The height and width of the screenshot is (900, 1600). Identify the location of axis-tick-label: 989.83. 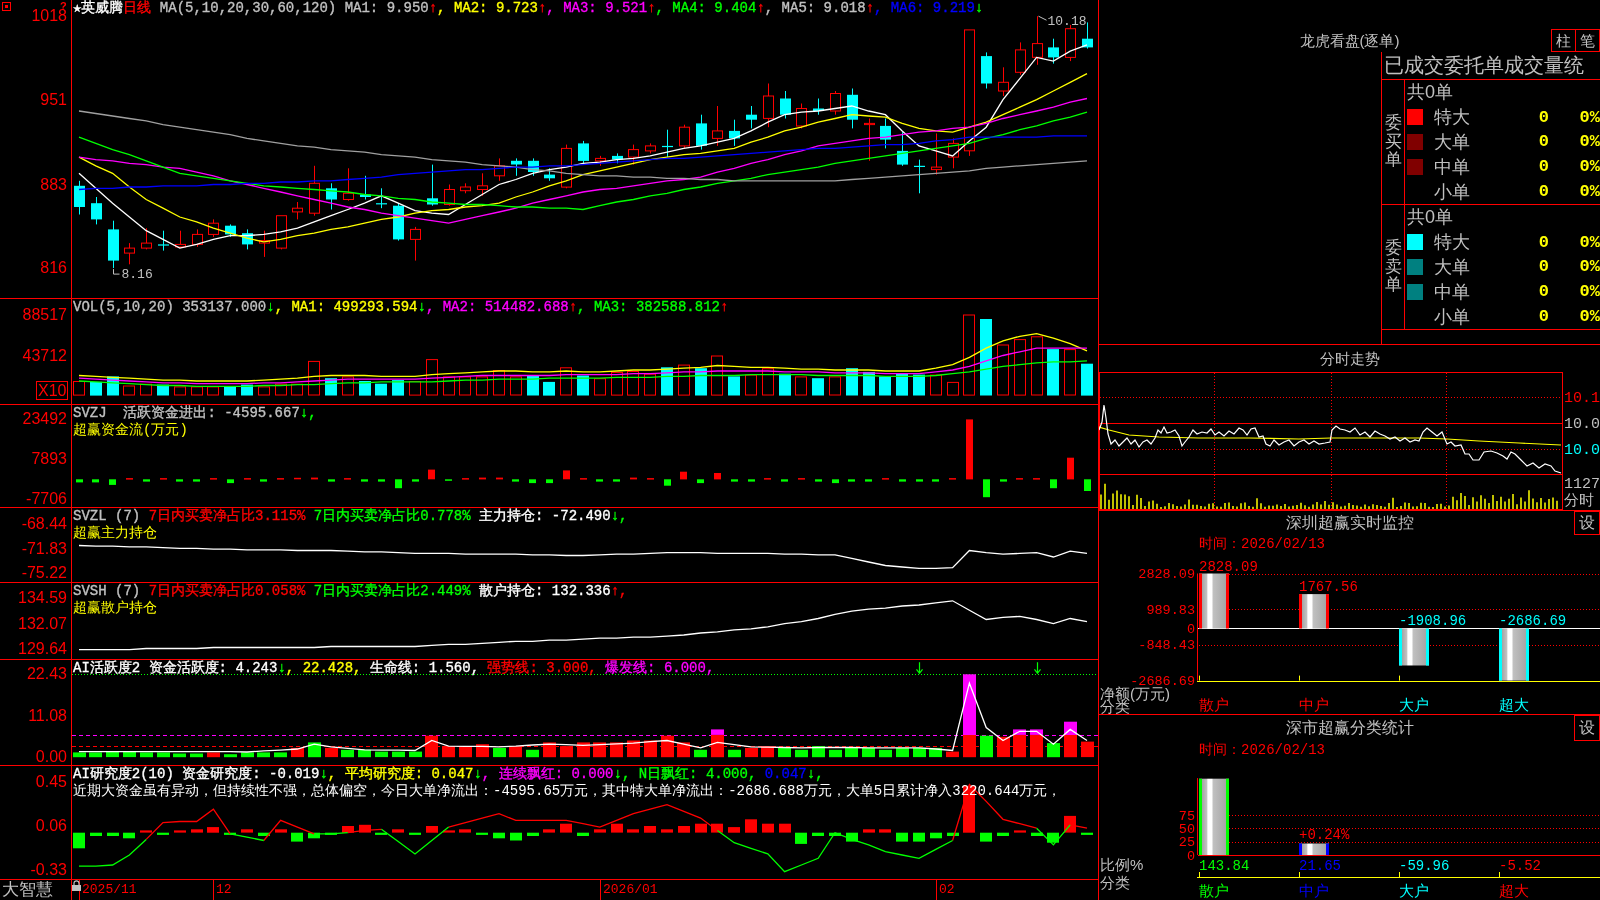
(1170, 610).